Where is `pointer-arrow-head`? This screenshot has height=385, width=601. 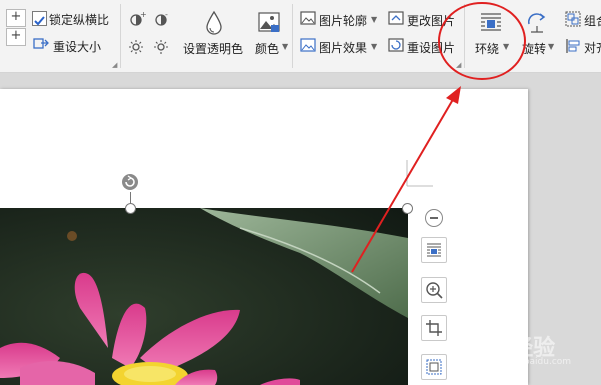
pointer-arrow-head is located at coordinates (453, 95).